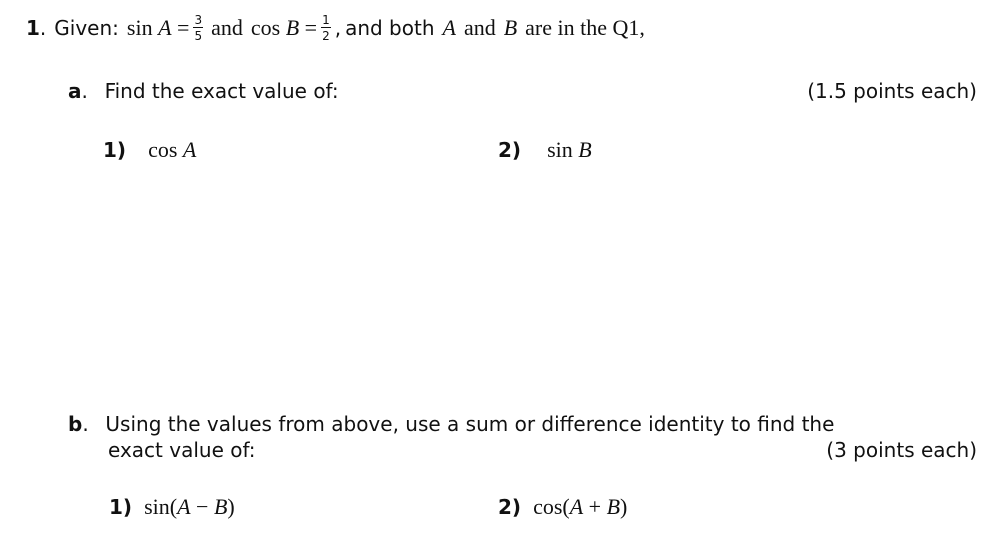  Describe the element at coordinates (182, 450) in the screenshot. I see `part-b-instruction-line2: exact value of:` at that location.